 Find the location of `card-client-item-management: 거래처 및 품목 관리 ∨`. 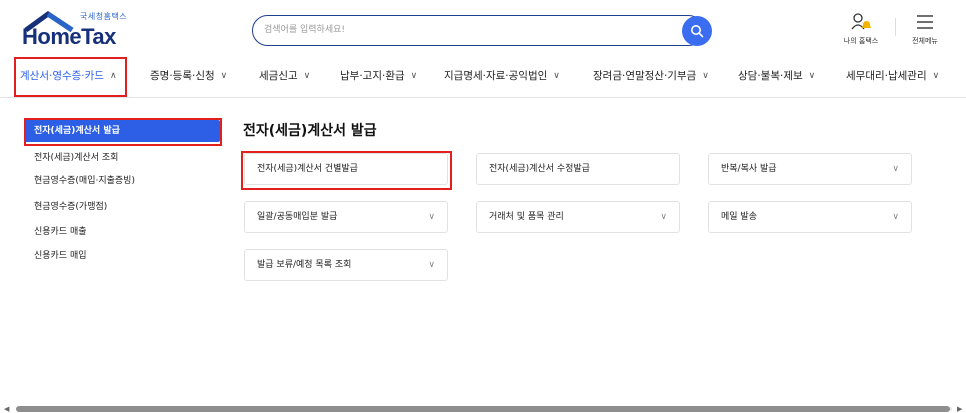

card-client-item-management: 거래처 및 품목 관리 ∨ is located at coordinates (578, 217).